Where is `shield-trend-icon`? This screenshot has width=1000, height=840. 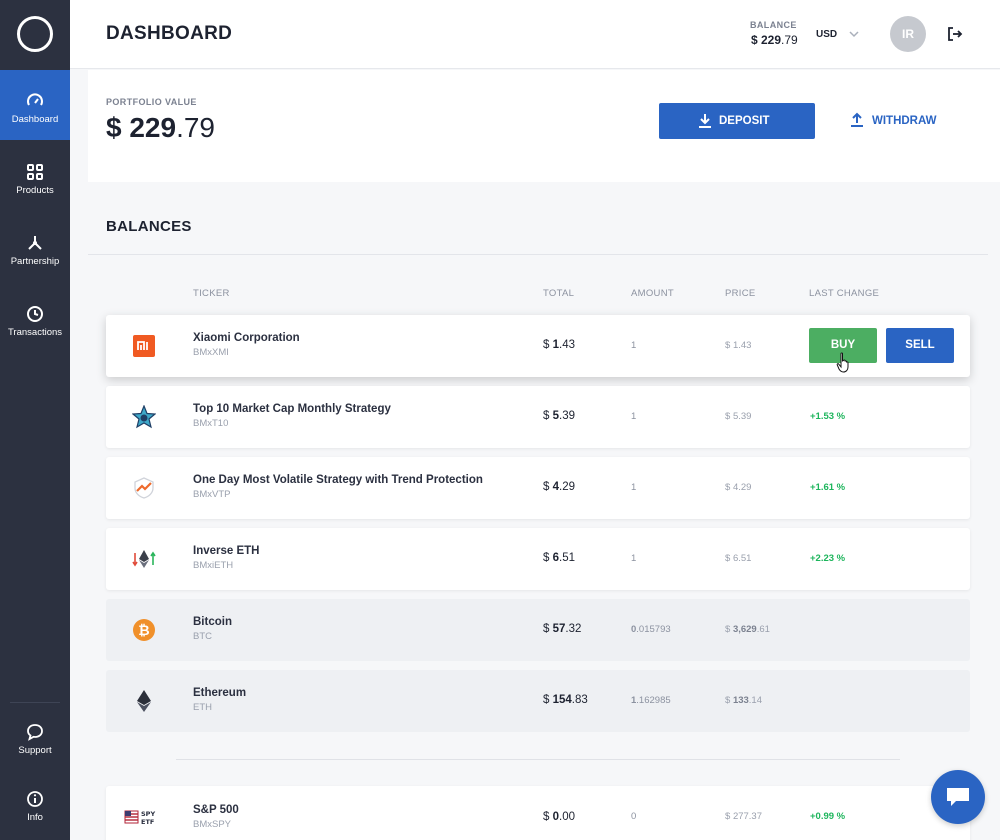 shield-trend-icon is located at coordinates (144, 488).